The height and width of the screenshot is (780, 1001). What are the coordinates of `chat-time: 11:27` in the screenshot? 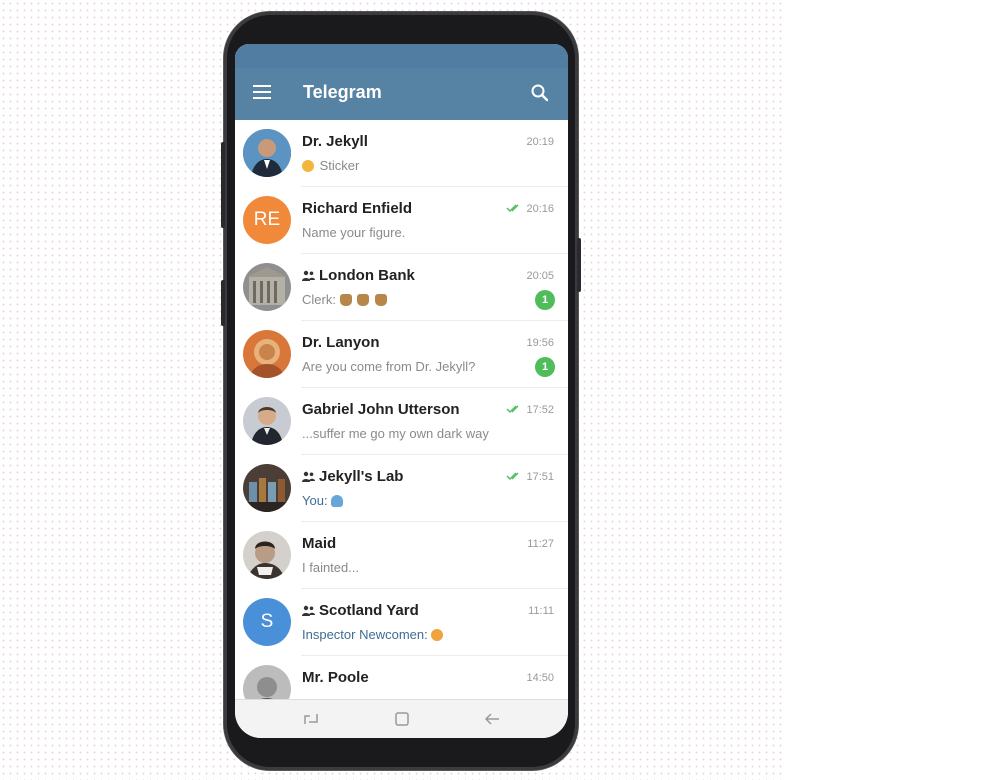 It's located at (540, 544).